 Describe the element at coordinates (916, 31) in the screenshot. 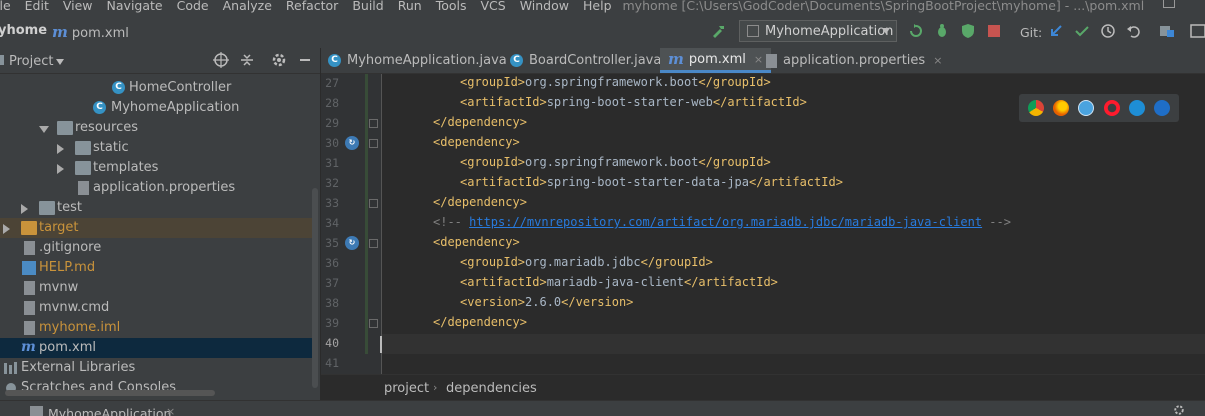

I see `rerun-icon` at that location.